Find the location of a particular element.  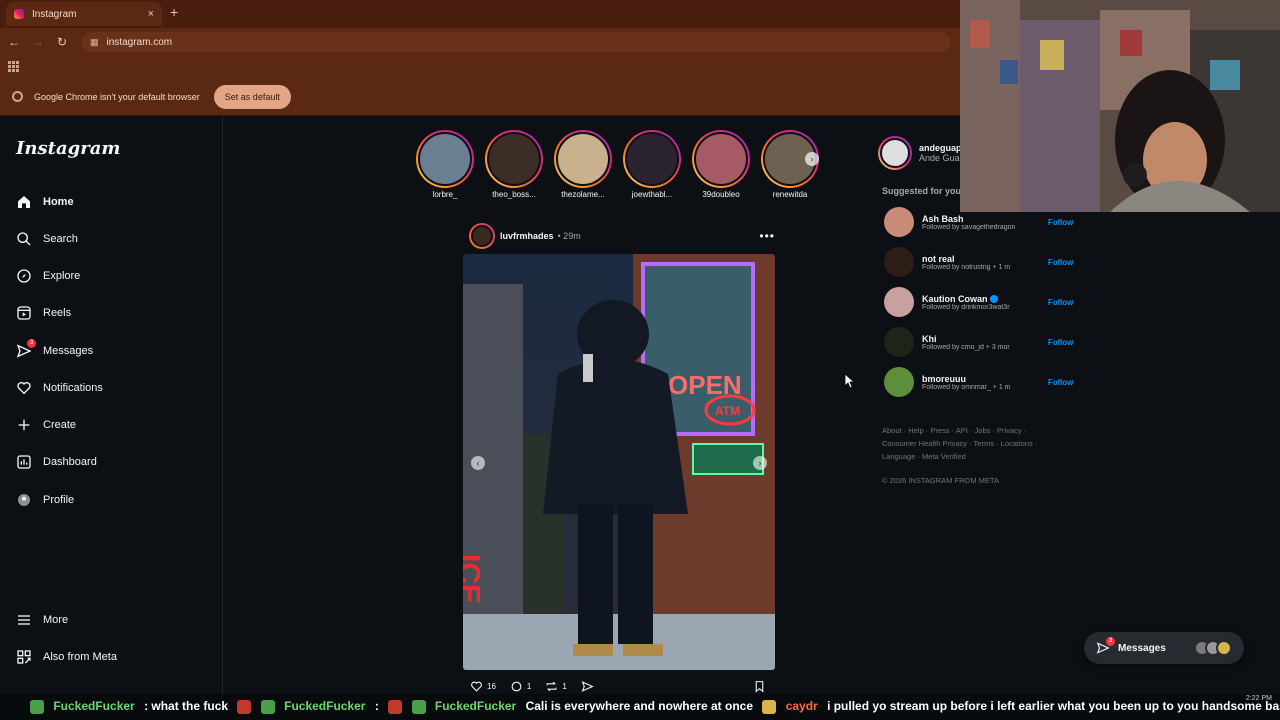

sidebar-item-label: Notifications is located at coordinates (73, 388).